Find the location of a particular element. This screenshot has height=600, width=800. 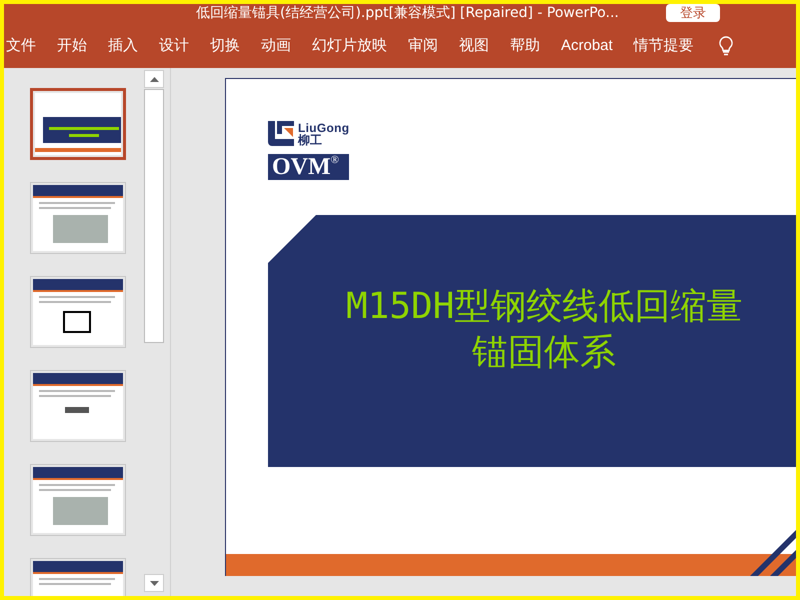

ribbon-tab: 动画 is located at coordinates (276, 46).